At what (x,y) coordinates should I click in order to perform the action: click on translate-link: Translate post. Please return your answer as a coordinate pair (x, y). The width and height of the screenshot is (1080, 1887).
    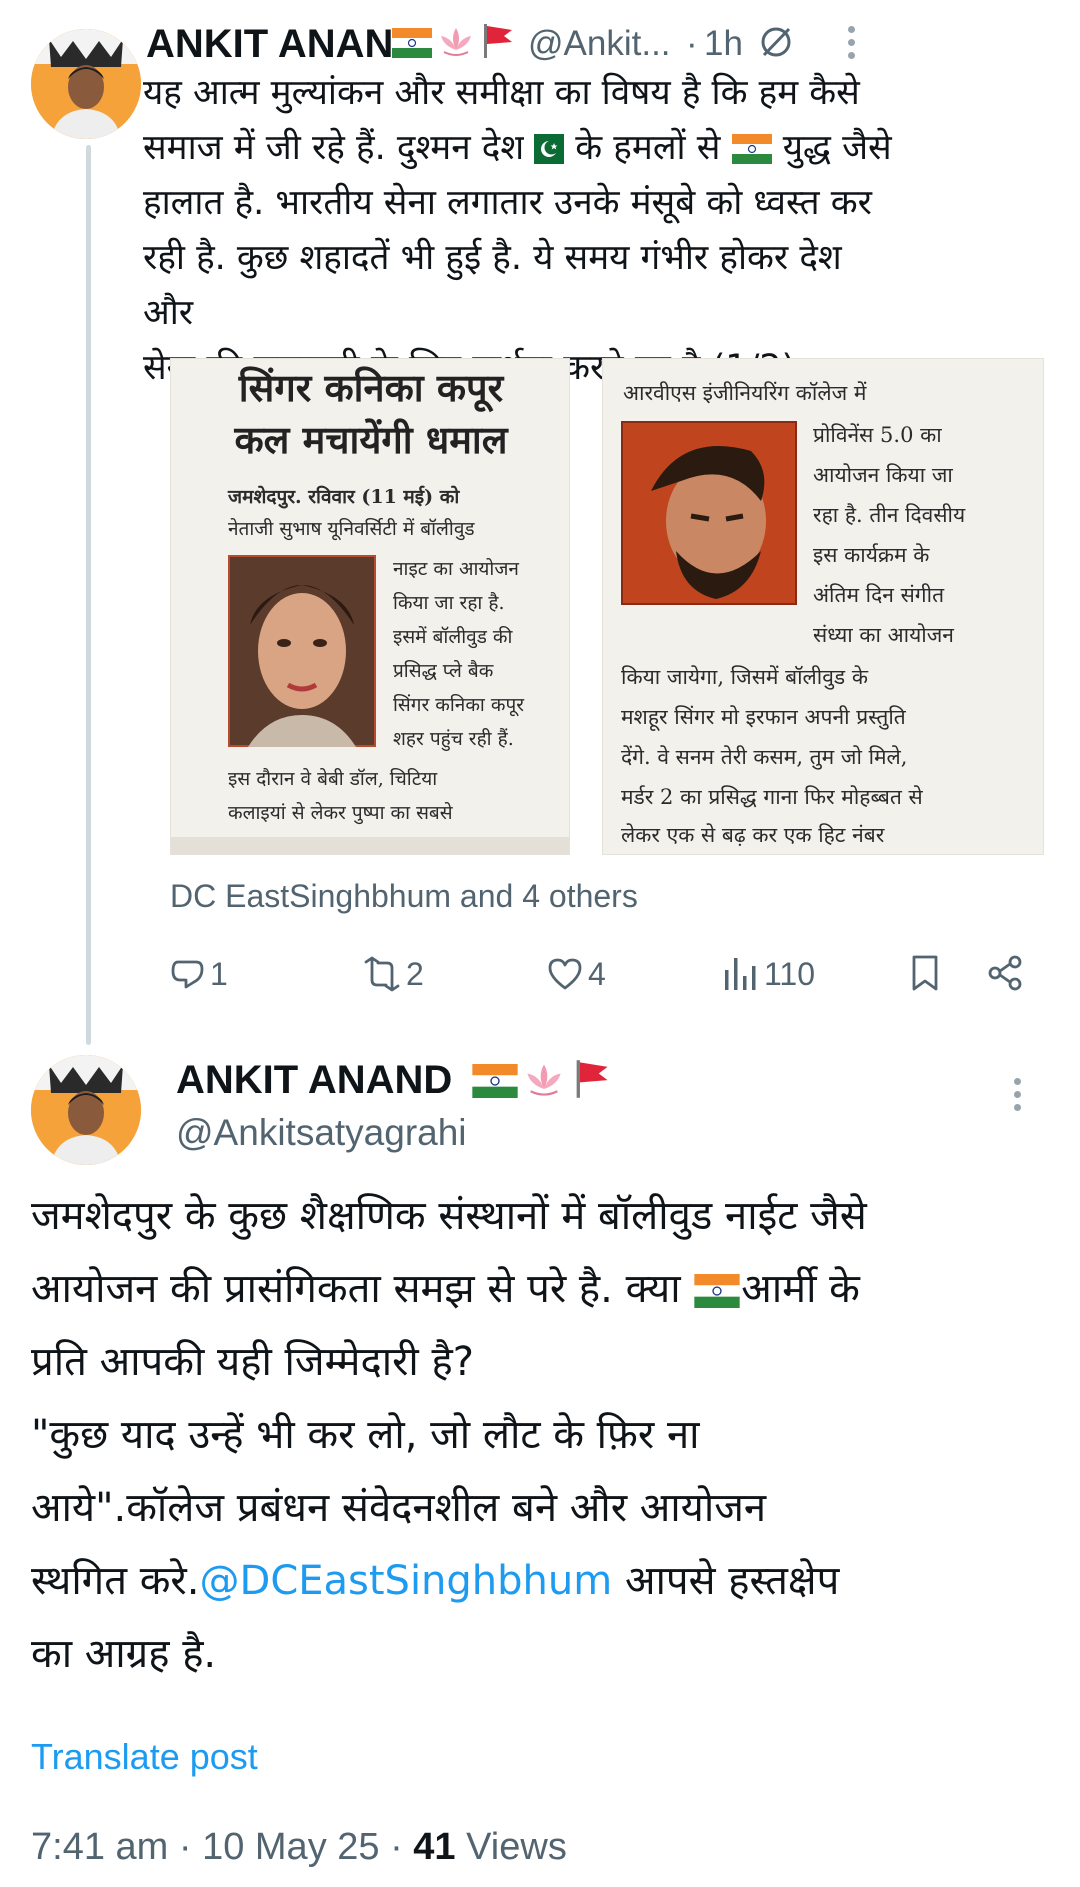
    Looking at the image, I should click on (144, 1757).